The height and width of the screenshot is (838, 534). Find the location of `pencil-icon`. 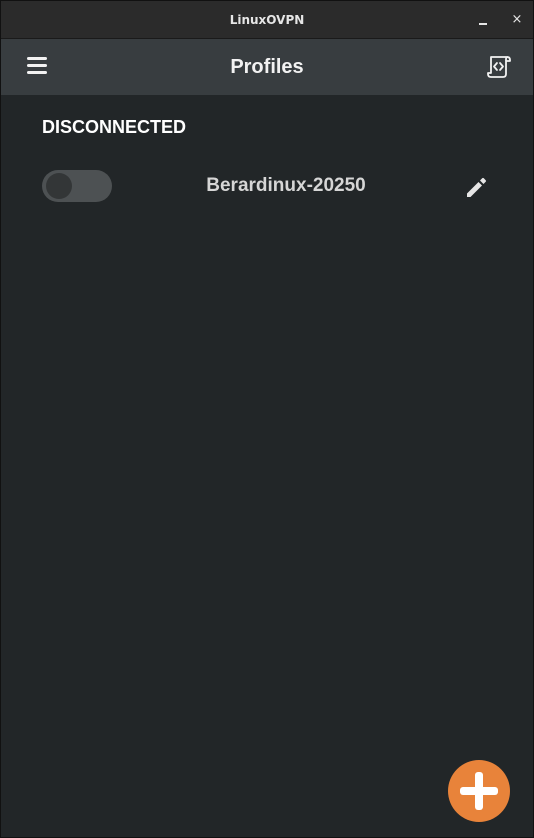

pencil-icon is located at coordinates (477, 187).